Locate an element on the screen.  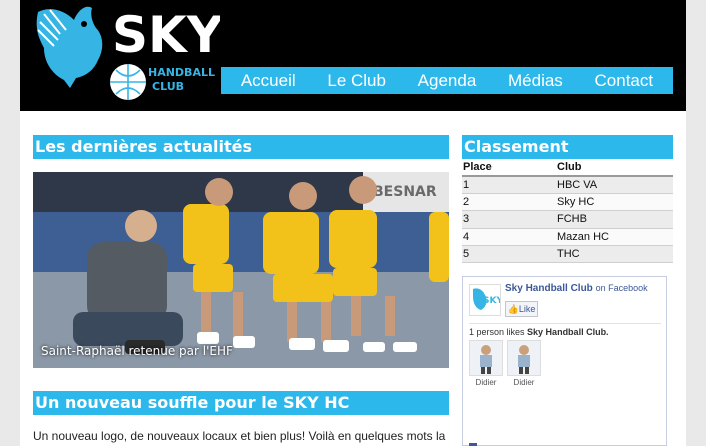
fb-divider is located at coordinates (565, 323).